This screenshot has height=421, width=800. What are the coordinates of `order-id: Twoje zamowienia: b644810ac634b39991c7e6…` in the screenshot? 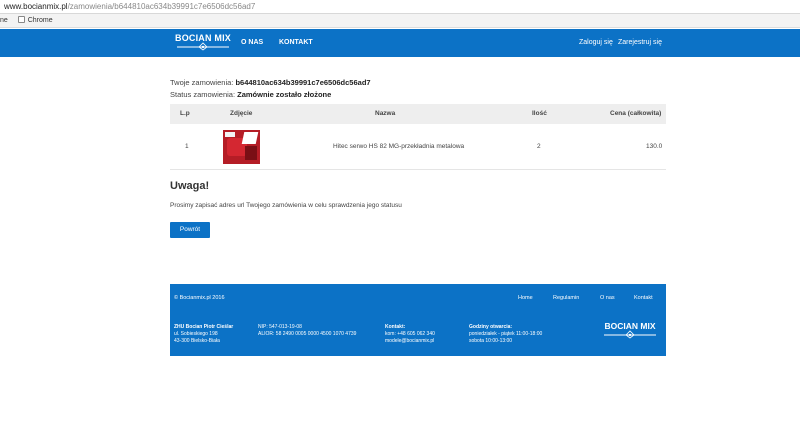 It's located at (270, 82).